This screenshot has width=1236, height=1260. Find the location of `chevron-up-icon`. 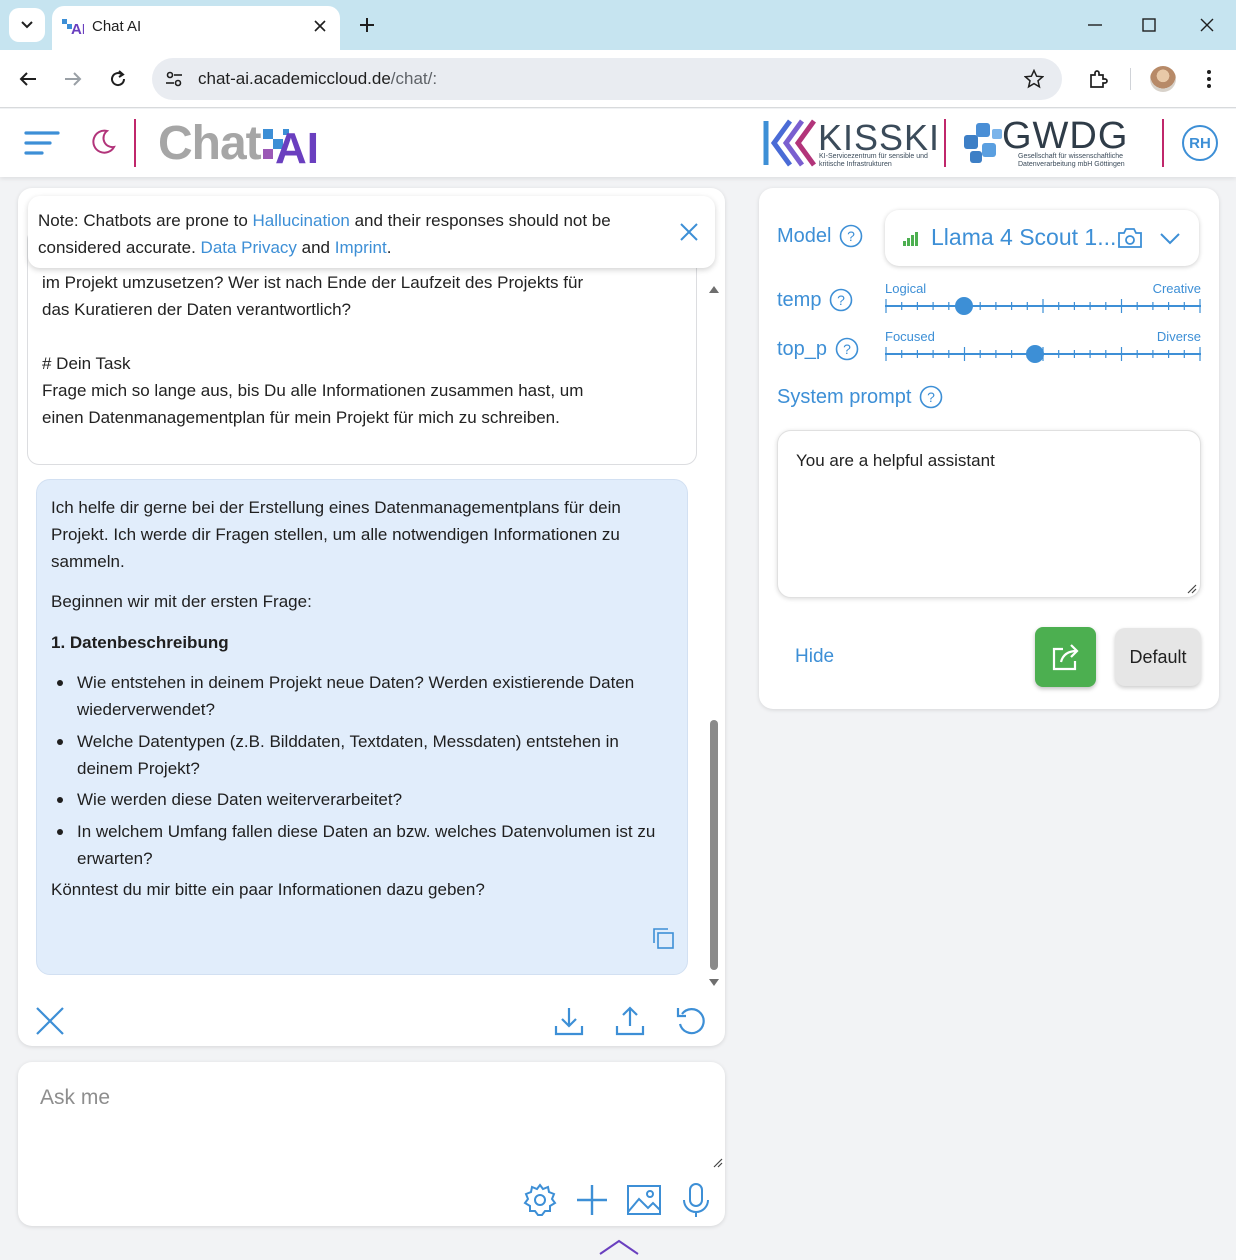

chevron-up-icon is located at coordinates (619, 1247).